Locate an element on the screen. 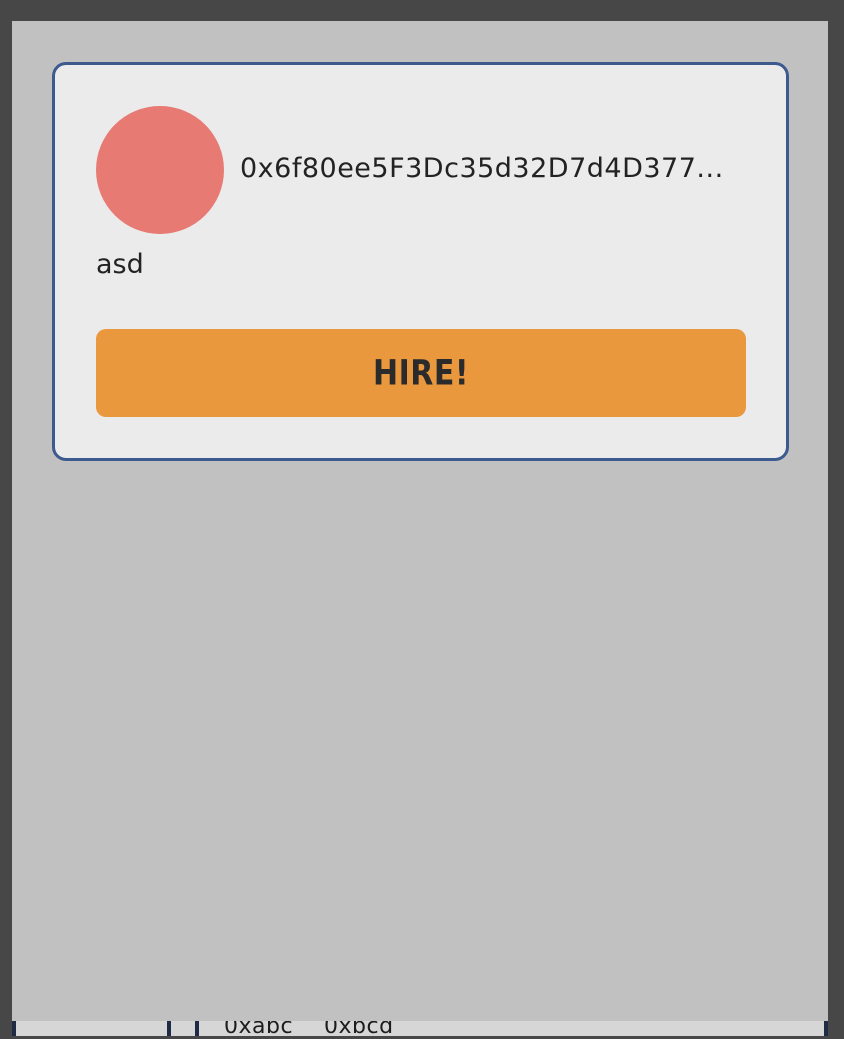 The image size is (844, 1039). hire-button: HIRE! is located at coordinates (421, 373).